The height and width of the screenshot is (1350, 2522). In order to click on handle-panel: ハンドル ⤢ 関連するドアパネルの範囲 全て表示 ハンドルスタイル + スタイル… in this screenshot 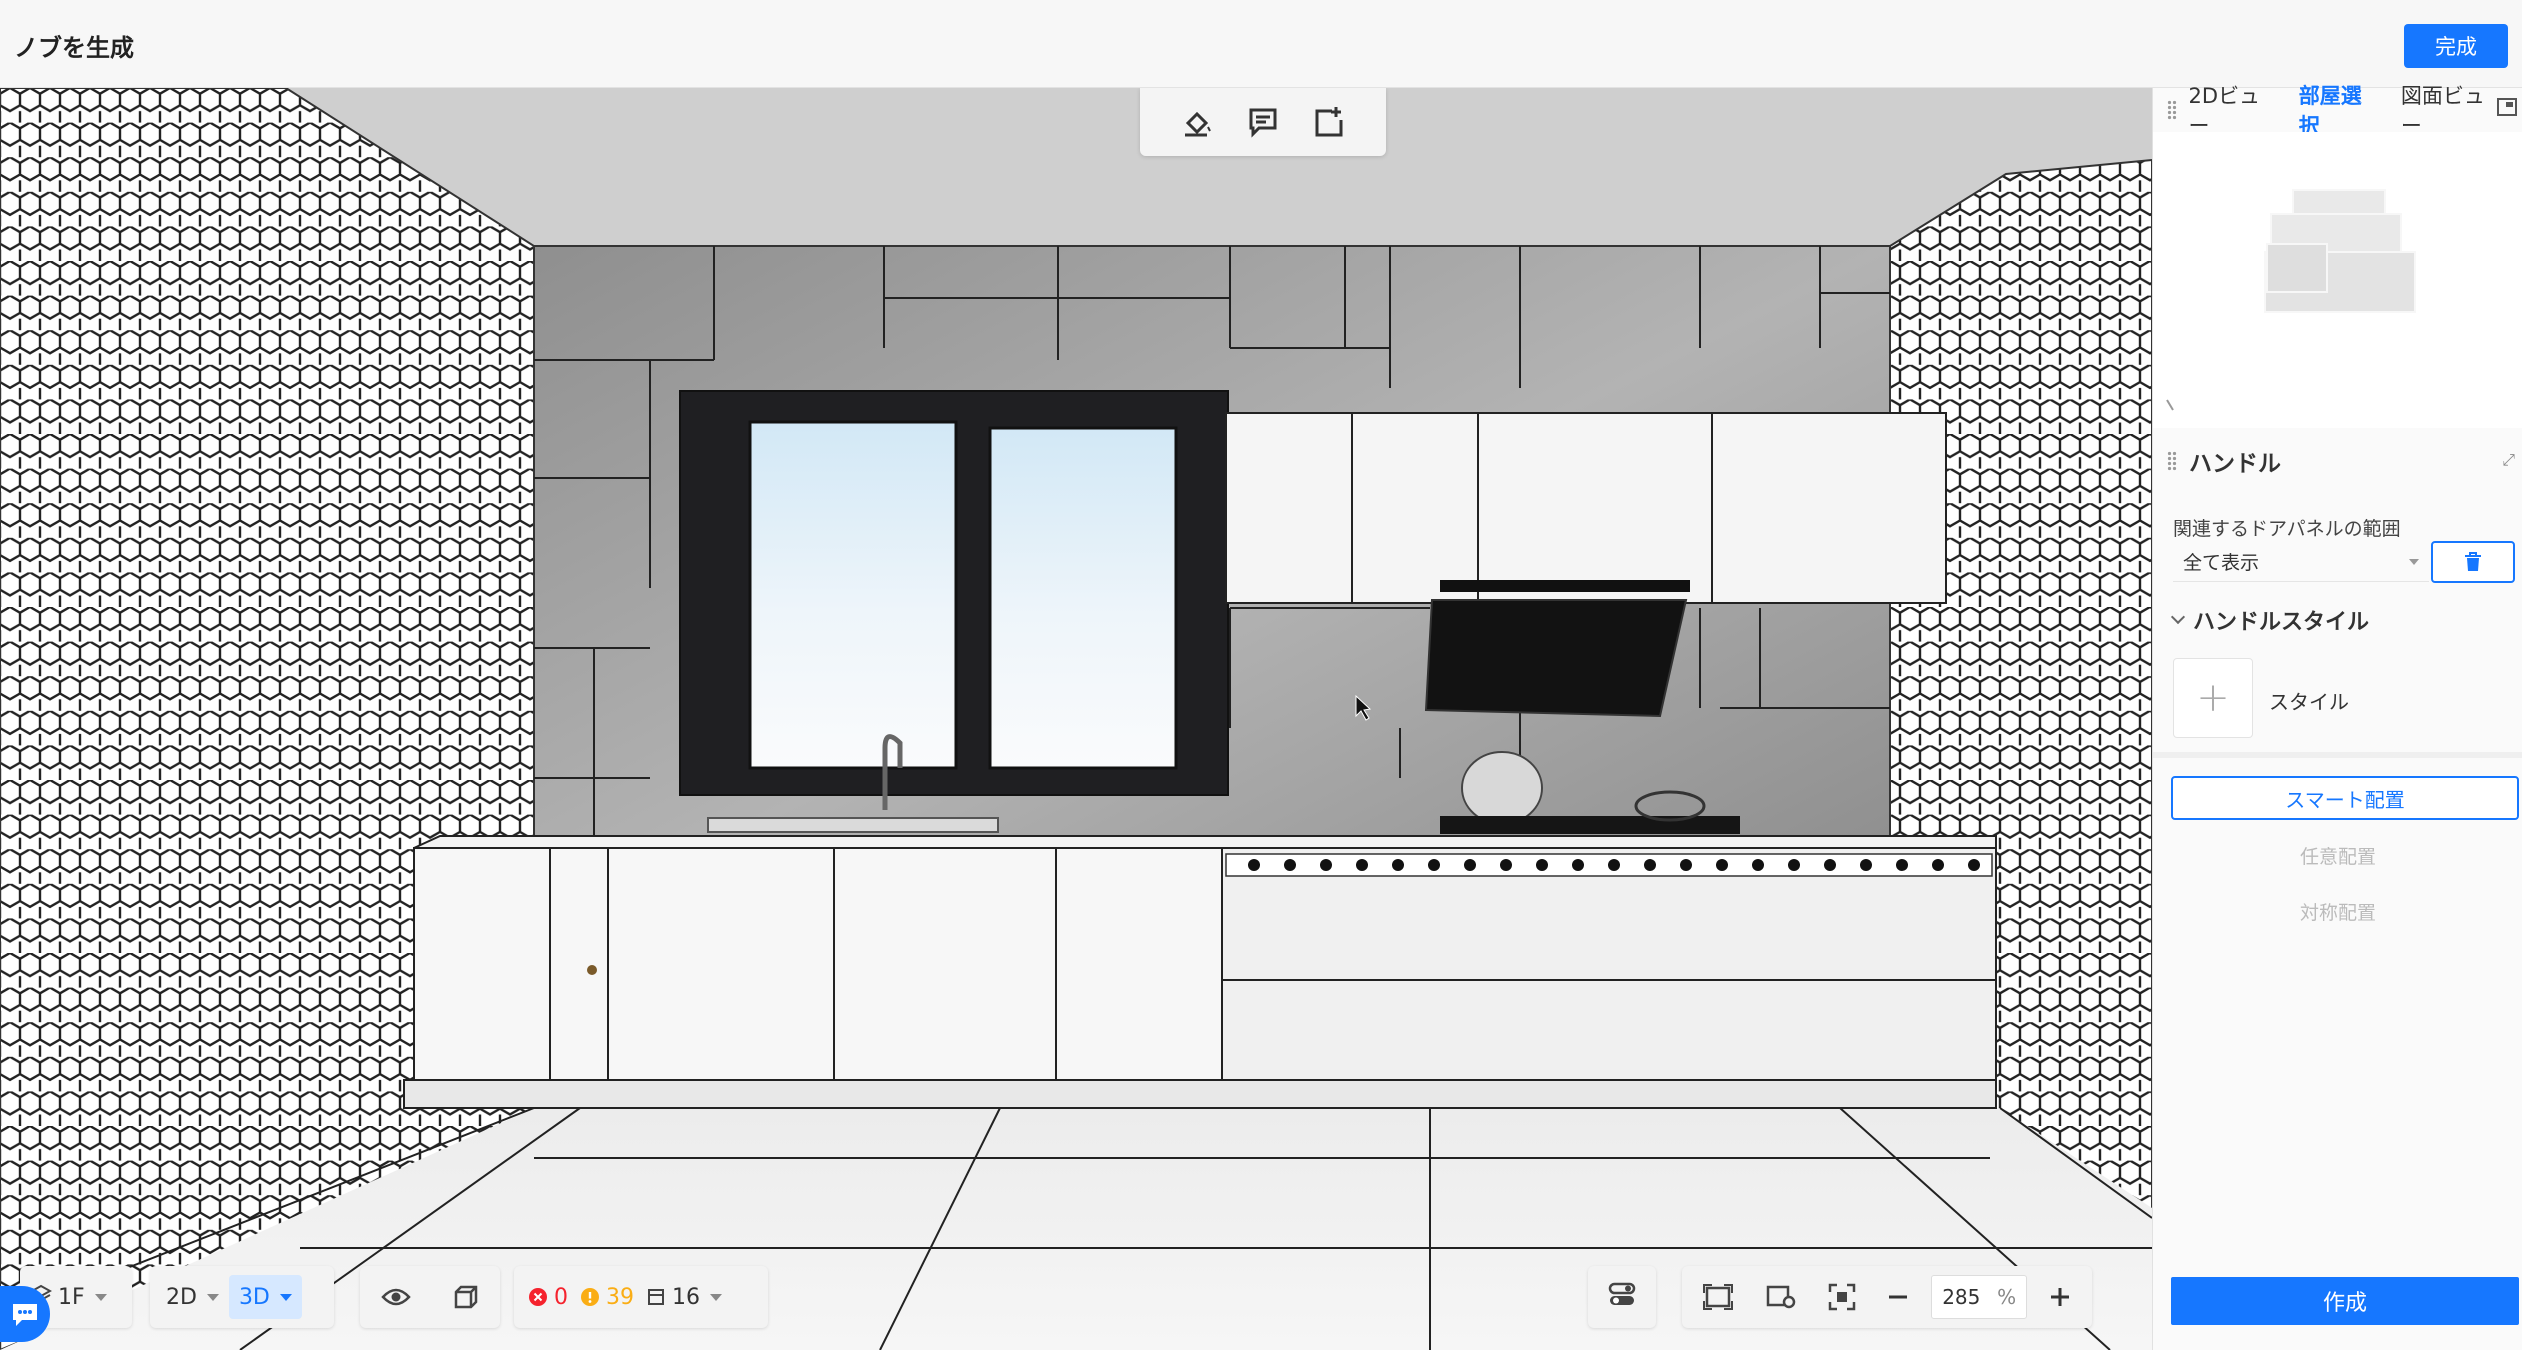, I will do `click(2337, 892)`.